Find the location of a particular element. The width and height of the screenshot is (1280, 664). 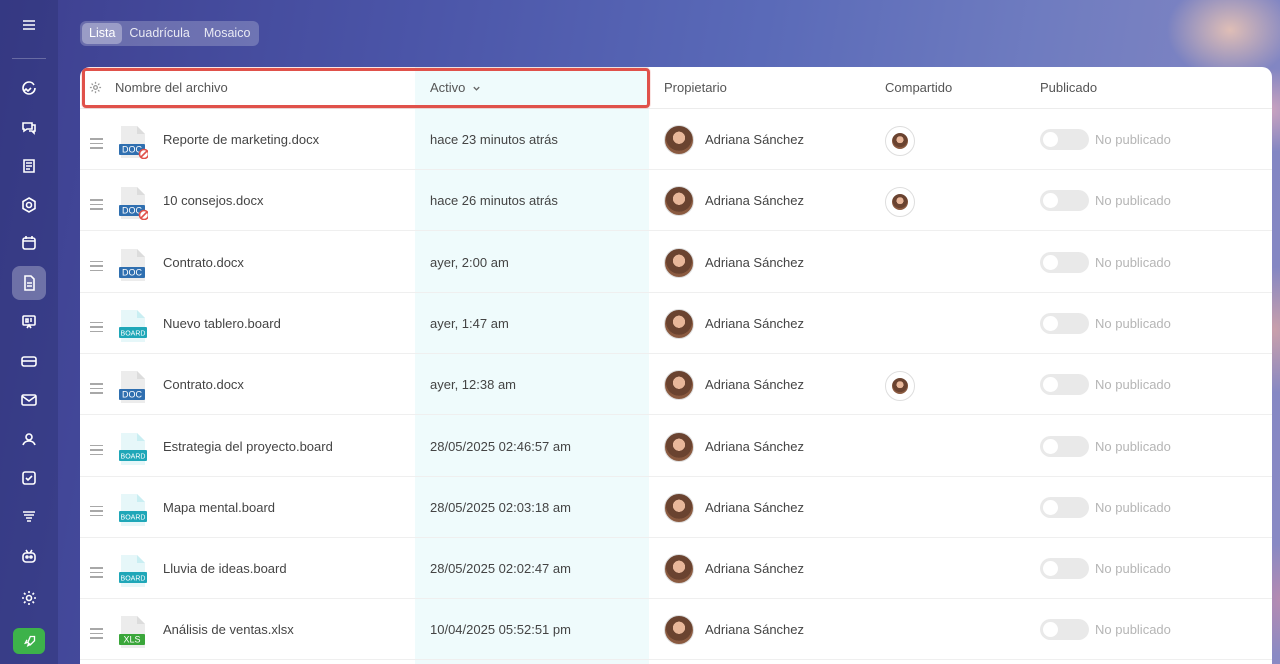

boards-icon is located at coordinates (29, 322).